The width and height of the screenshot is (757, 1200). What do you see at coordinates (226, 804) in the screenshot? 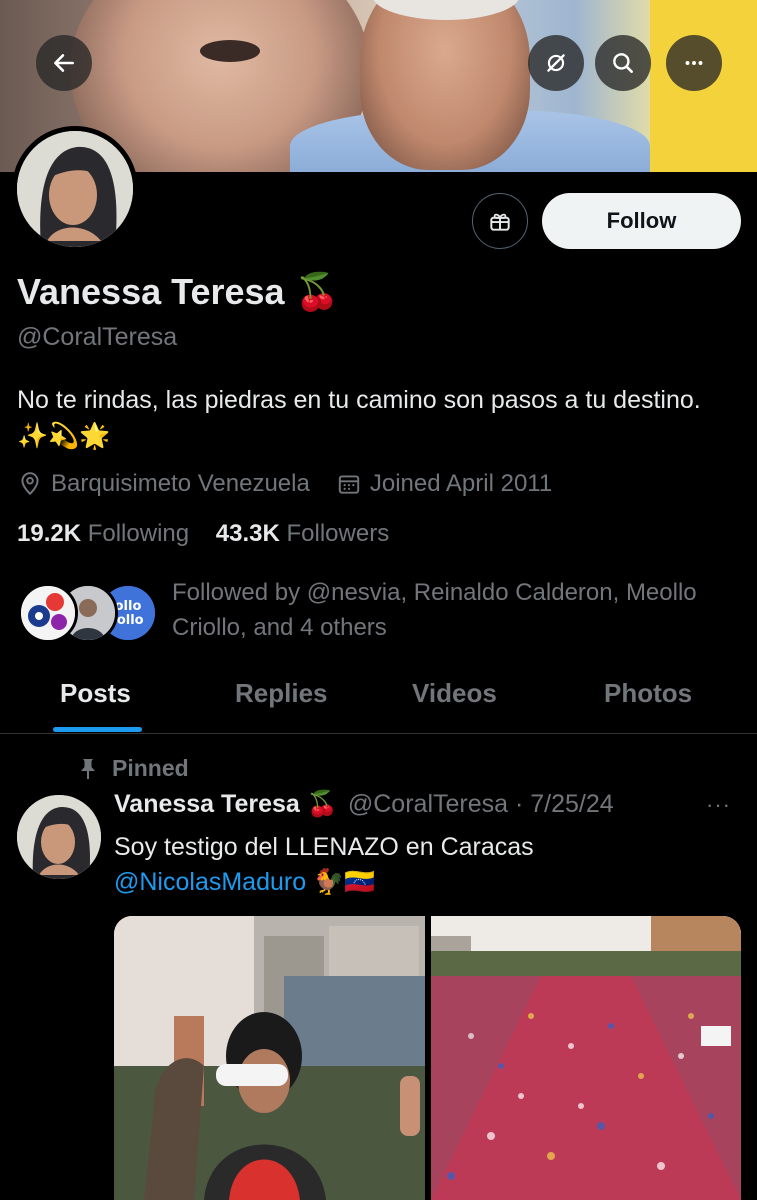
I see `post-author-name: Vanessa Teresa 🍒` at bounding box center [226, 804].